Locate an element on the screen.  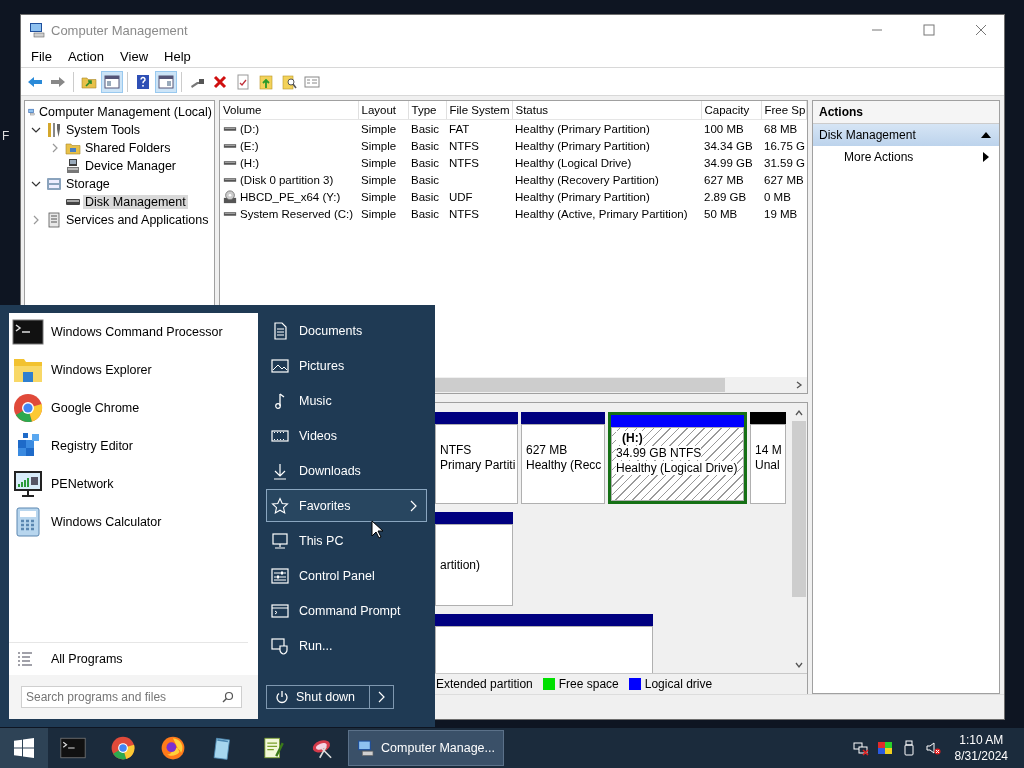
computer-icon is located at coordinates (366, 748).